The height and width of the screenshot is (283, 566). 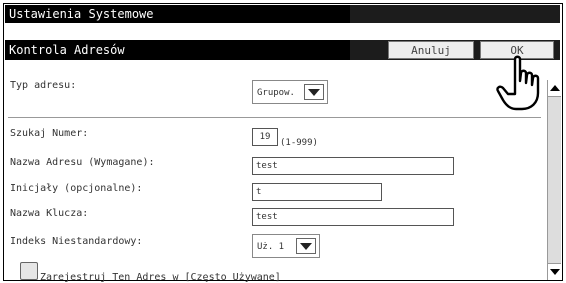 I want to click on register-frequent-checkbox, so click(x=29, y=271).